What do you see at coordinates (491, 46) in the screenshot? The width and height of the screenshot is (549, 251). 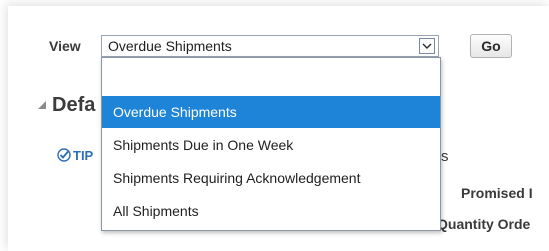 I see `go-button: Go` at bounding box center [491, 46].